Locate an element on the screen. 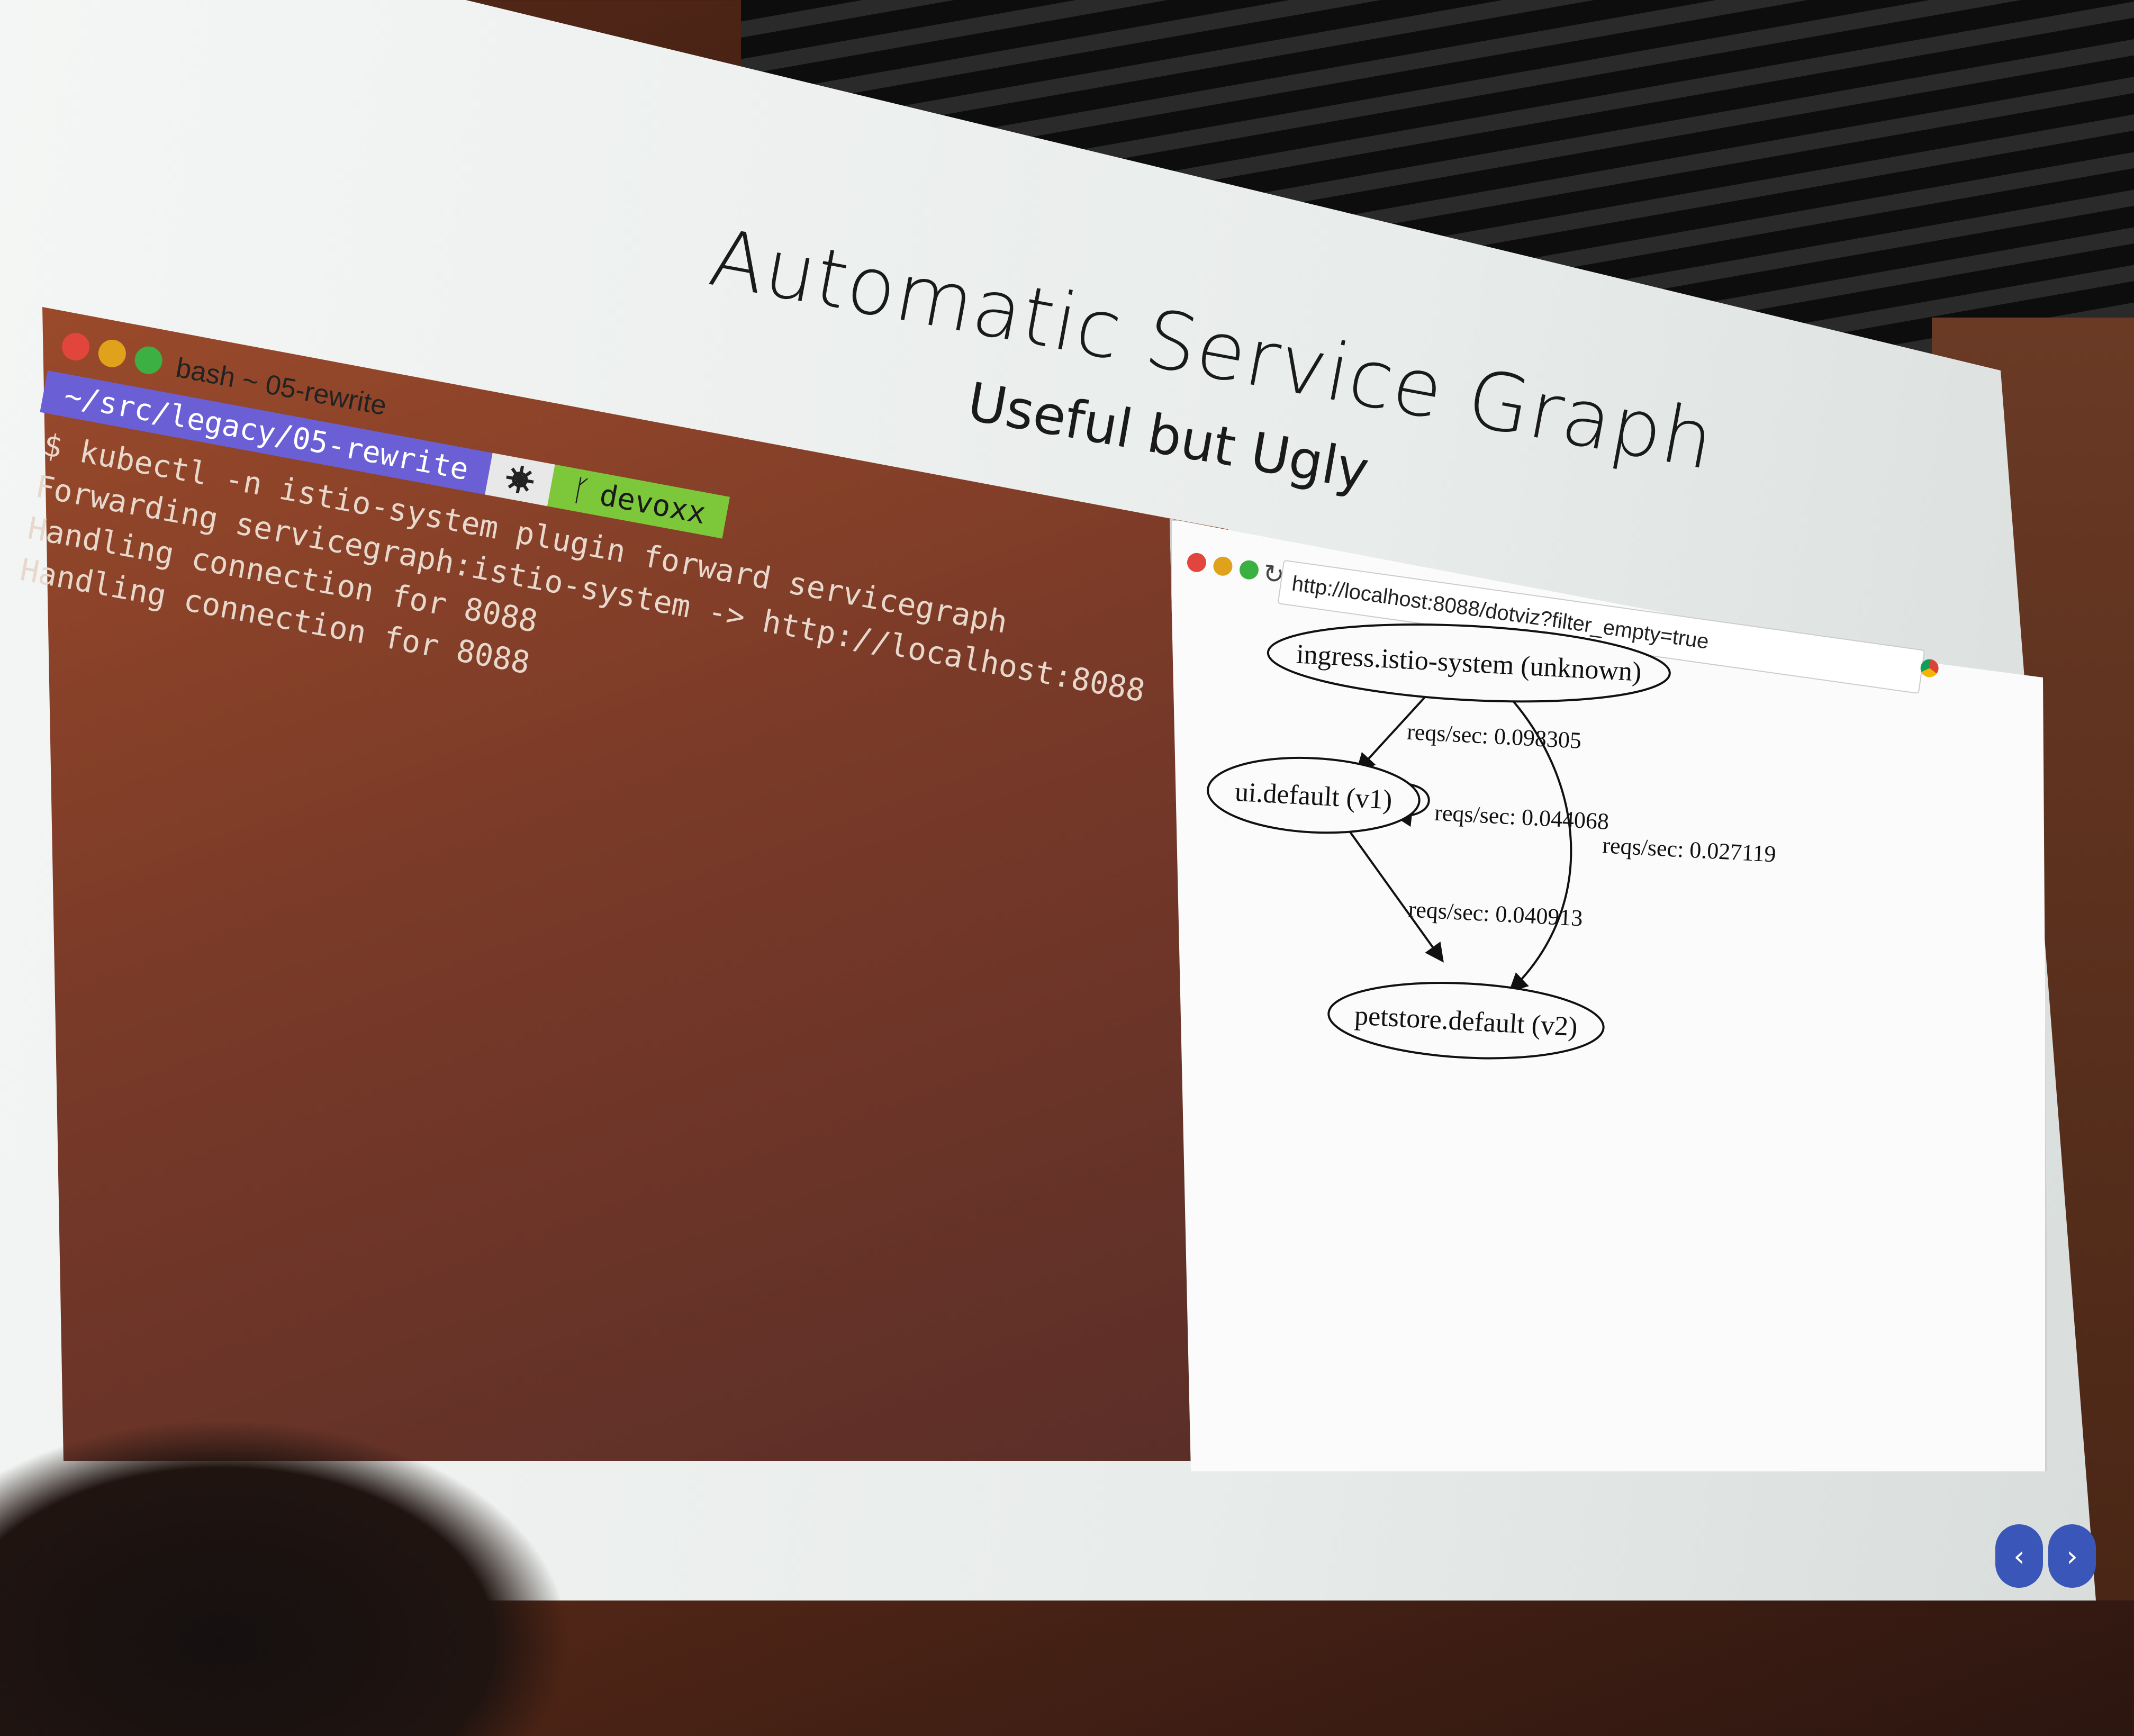 This screenshot has width=2134, height=1736. browser-close-button is located at coordinates (1197, 563).